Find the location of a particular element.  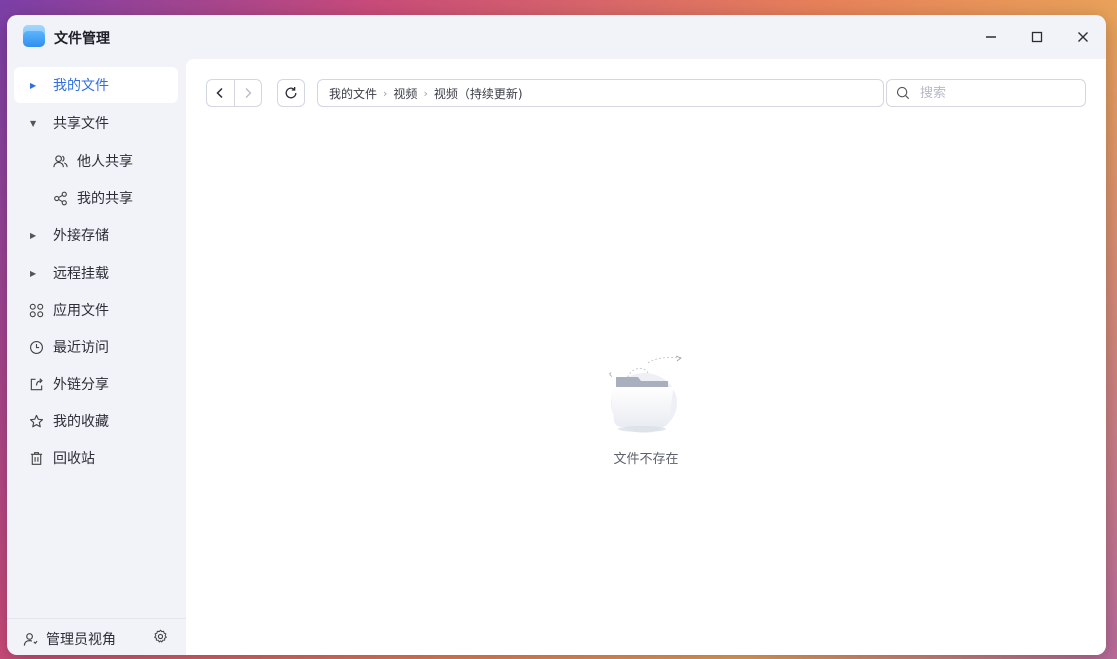

sidebar-item-recent: 最近访问 is located at coordinates (96, 347).